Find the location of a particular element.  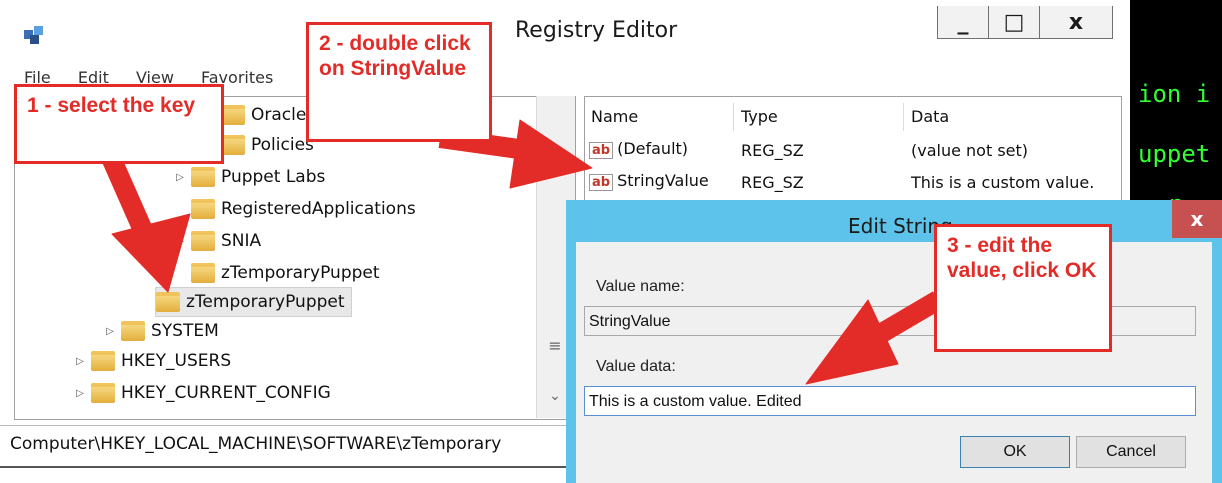

arrow-1-icon is located at coordinates (146, 224).